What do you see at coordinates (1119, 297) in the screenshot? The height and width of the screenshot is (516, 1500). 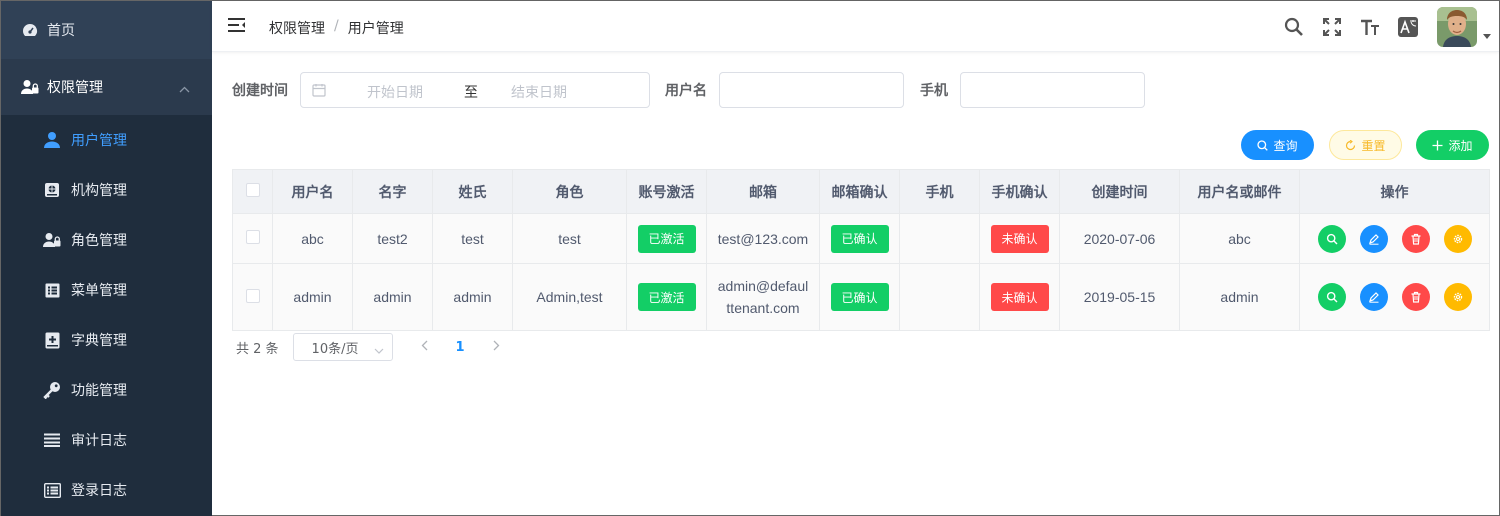 I see `cell-created: 2019-05-15` at bounding box center [1119, 297].